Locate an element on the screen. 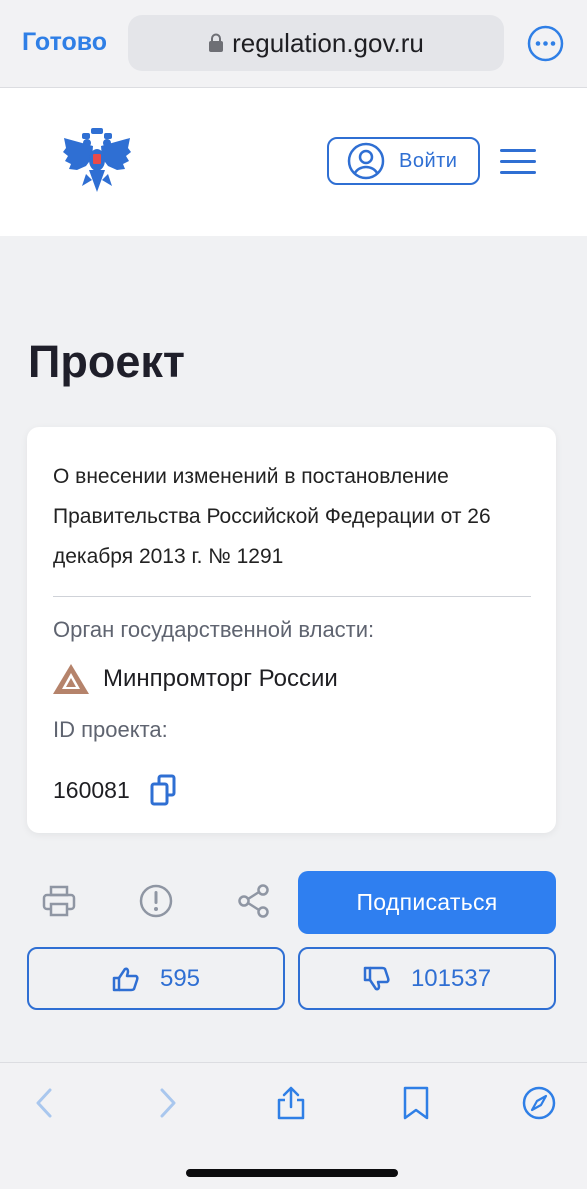  back-icon is located at coordinates (44, 1103).